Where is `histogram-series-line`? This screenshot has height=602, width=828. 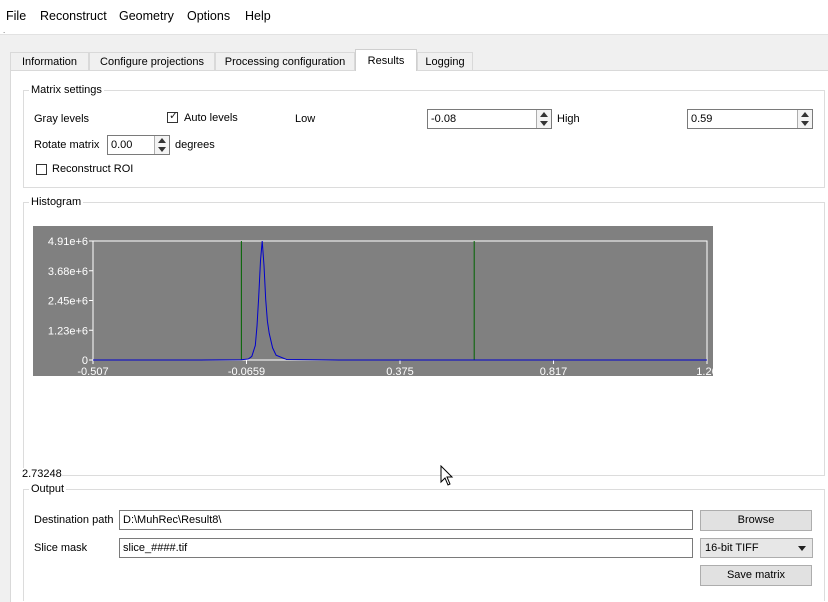
histogram-series-line is located at coordinates (400, 300).